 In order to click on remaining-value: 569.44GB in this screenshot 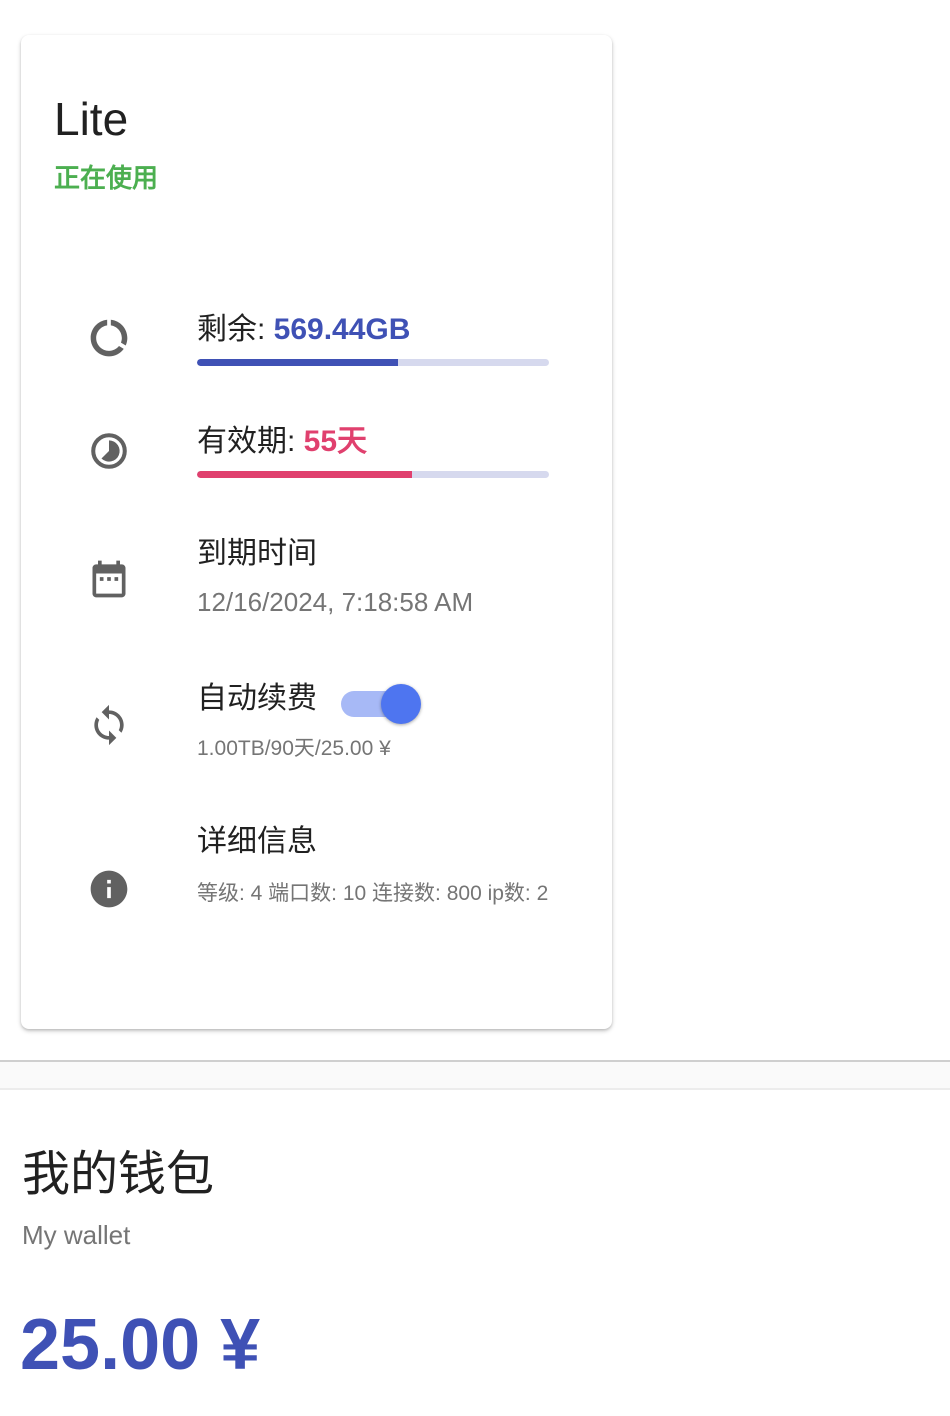, I will do `click(342, 329)`.